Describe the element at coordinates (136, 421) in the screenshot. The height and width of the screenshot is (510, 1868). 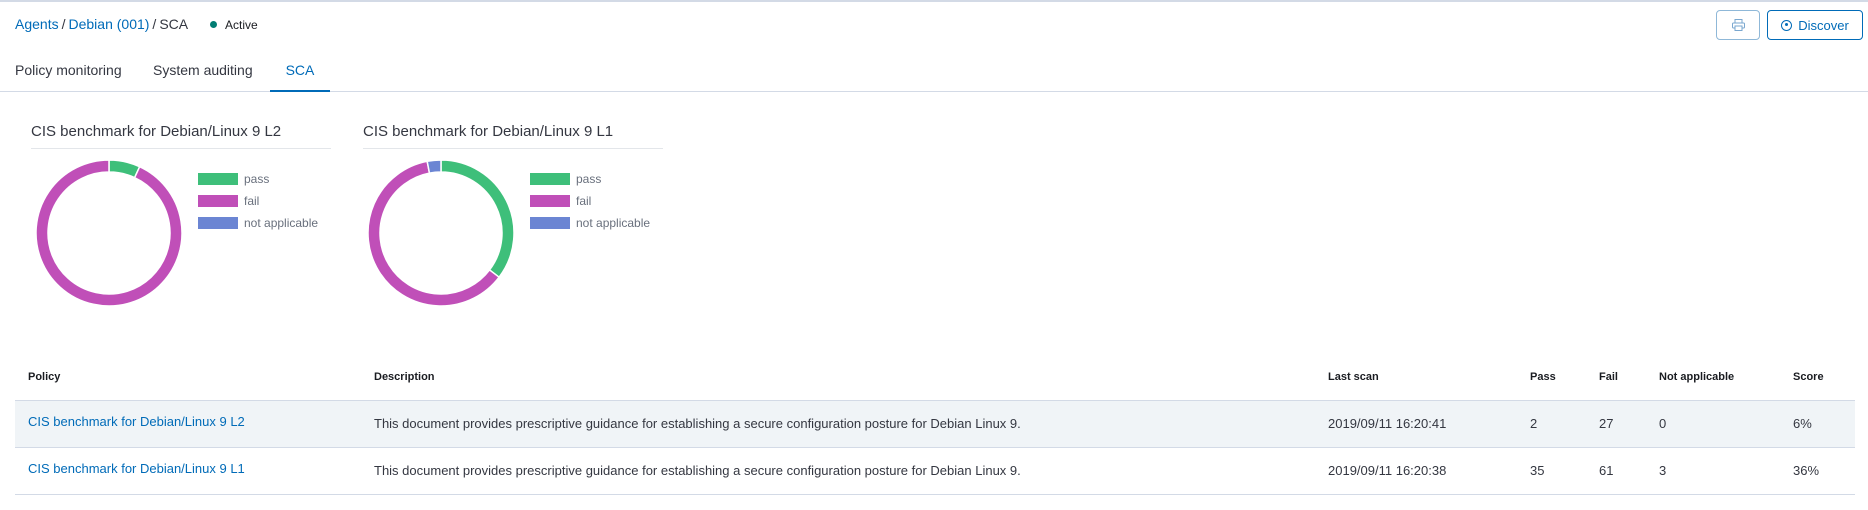
I see `policy-link: CIS benchmark for Debian/Linux 9 L2` at that location.